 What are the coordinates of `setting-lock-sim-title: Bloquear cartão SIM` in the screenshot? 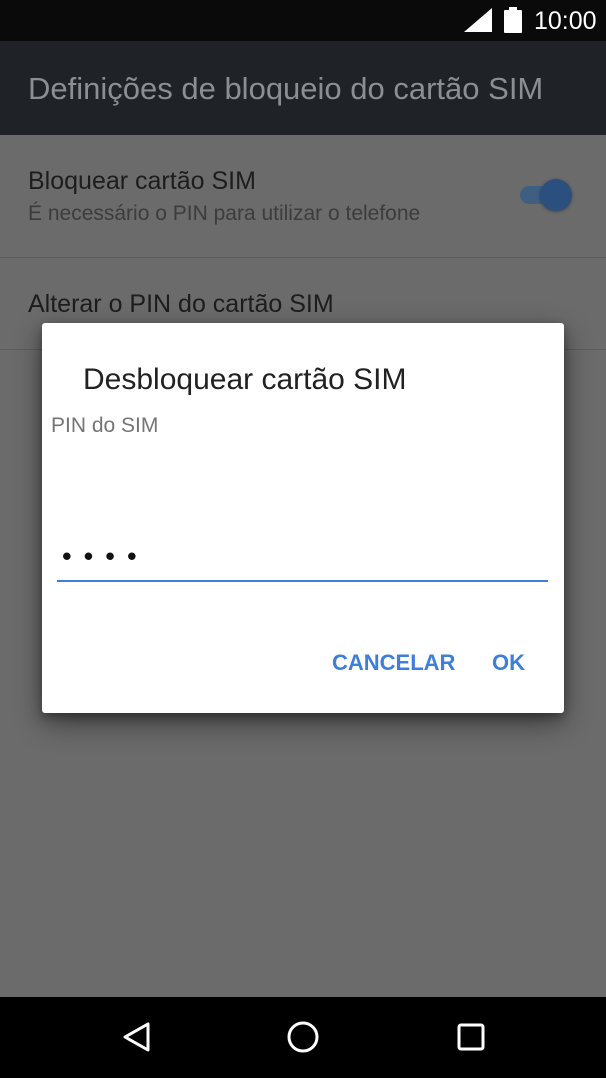 It's located at (142, 181).